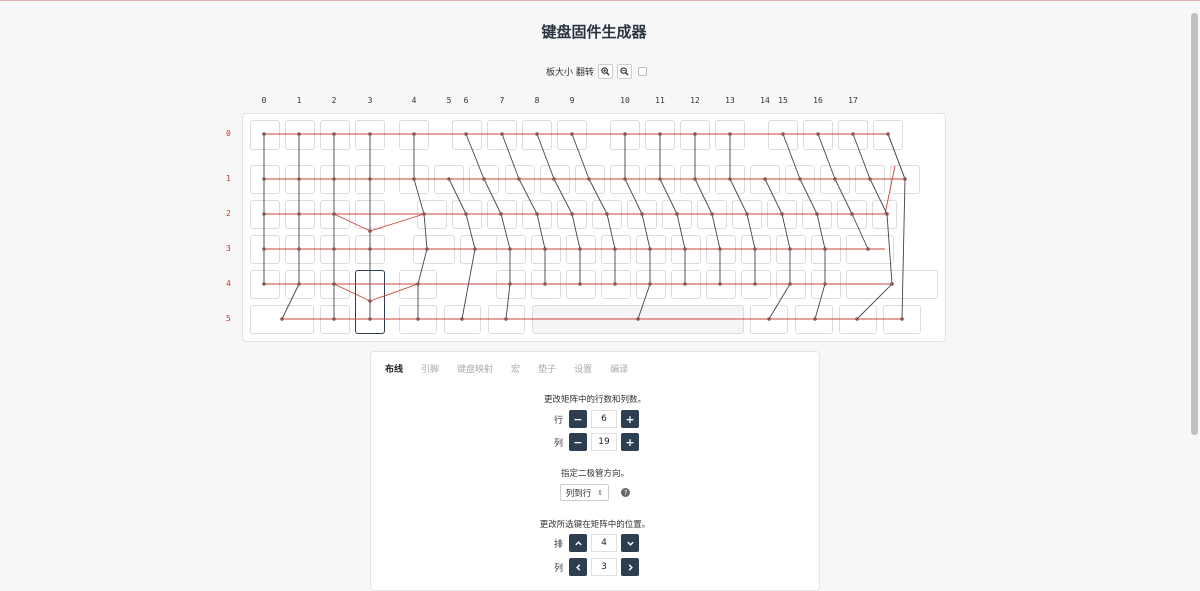  I want to click on cols-input: 19, so click(604, 442).